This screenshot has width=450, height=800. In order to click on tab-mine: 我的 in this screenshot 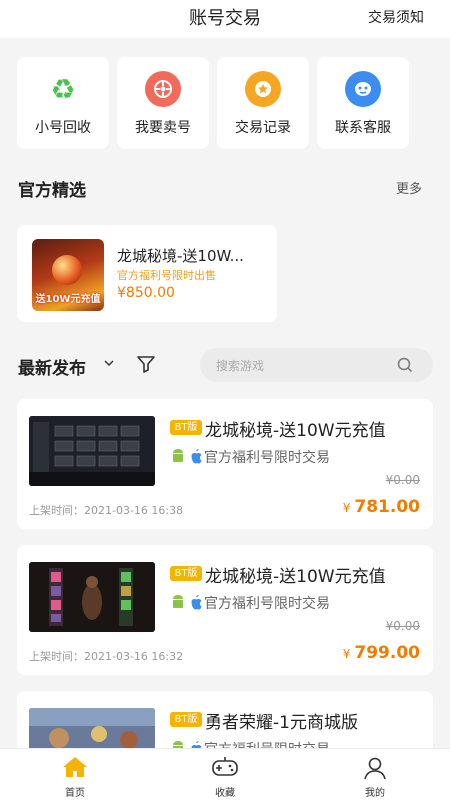, I will do `click(375, 774)`.